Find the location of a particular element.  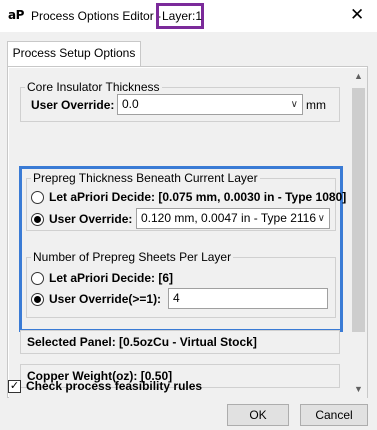

feasibility-checkbox: ✓ is located at coordinates (14, 386).